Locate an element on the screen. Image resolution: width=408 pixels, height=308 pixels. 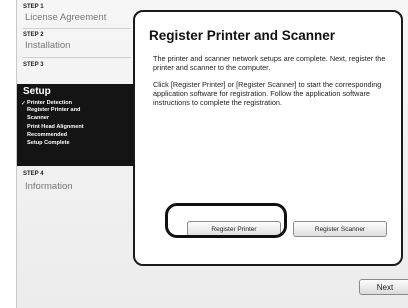
register-scanner-button: Register Scanner is located at coordinates (340, 229).